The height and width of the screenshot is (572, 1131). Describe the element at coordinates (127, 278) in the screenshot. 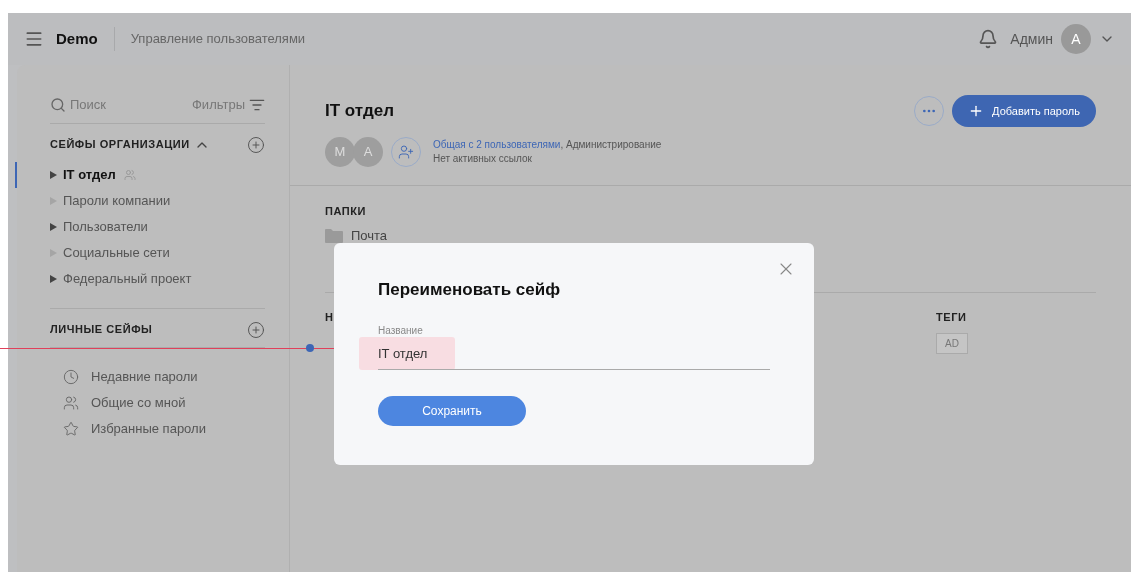

I see `vault-item: Федеральный проект` at that location.